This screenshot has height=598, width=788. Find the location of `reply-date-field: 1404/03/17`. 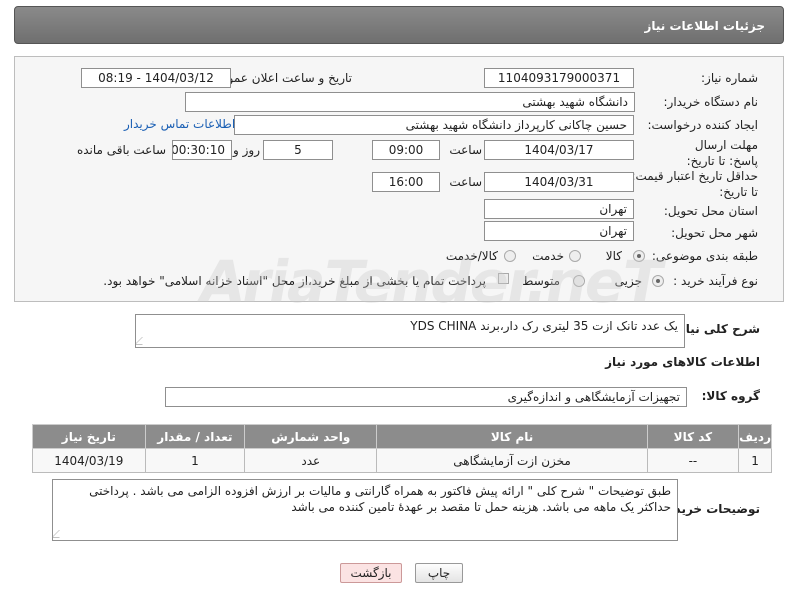

reply-date-field: 1404/03/17 is located at coordinates (559, 150).